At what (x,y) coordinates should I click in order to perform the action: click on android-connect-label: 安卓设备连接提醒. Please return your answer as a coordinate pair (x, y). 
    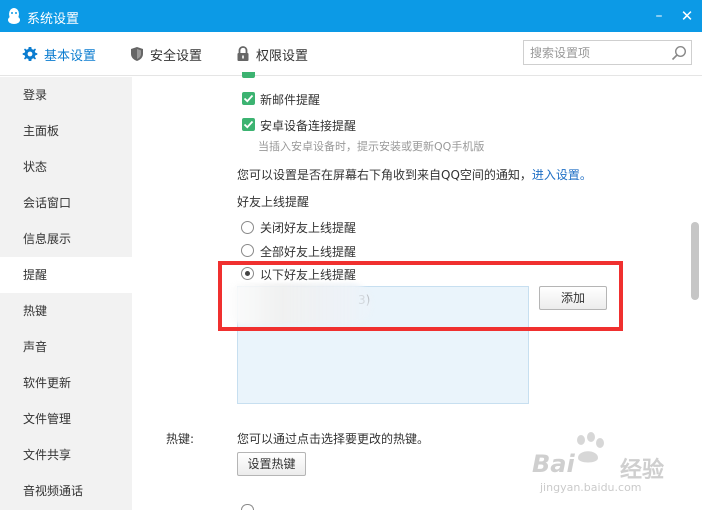
    Looking at the image, I should click on (308, 126).